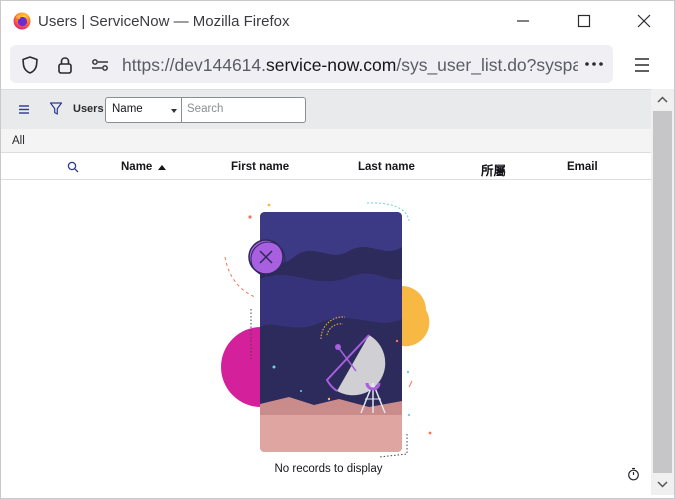 This screenshot has height=499, width=675. I want to click on breadcrumb: All, so click(326, 141).